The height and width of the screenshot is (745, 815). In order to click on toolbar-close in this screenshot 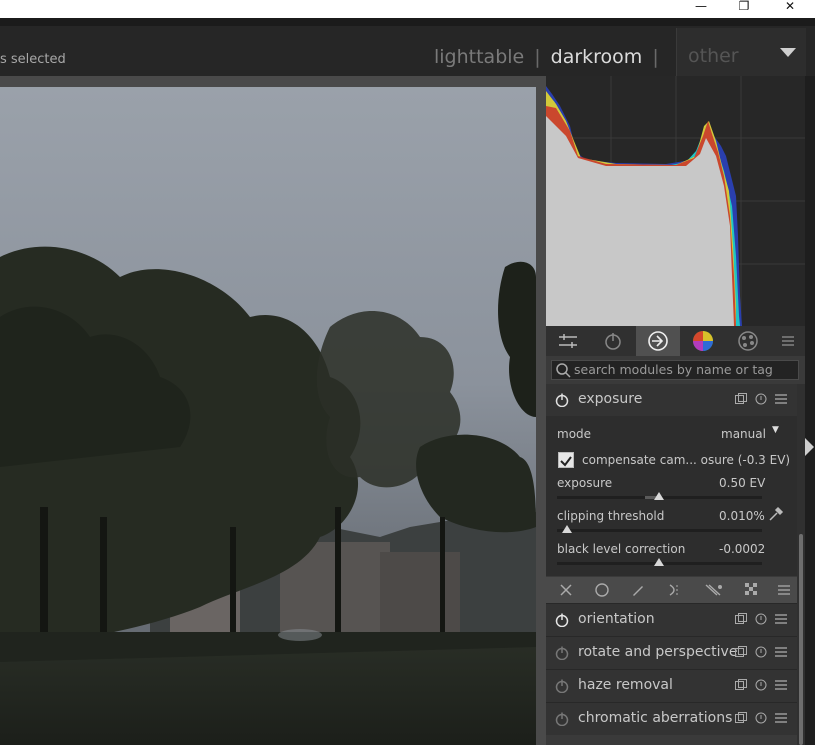, I will do `click(565, 590)`.